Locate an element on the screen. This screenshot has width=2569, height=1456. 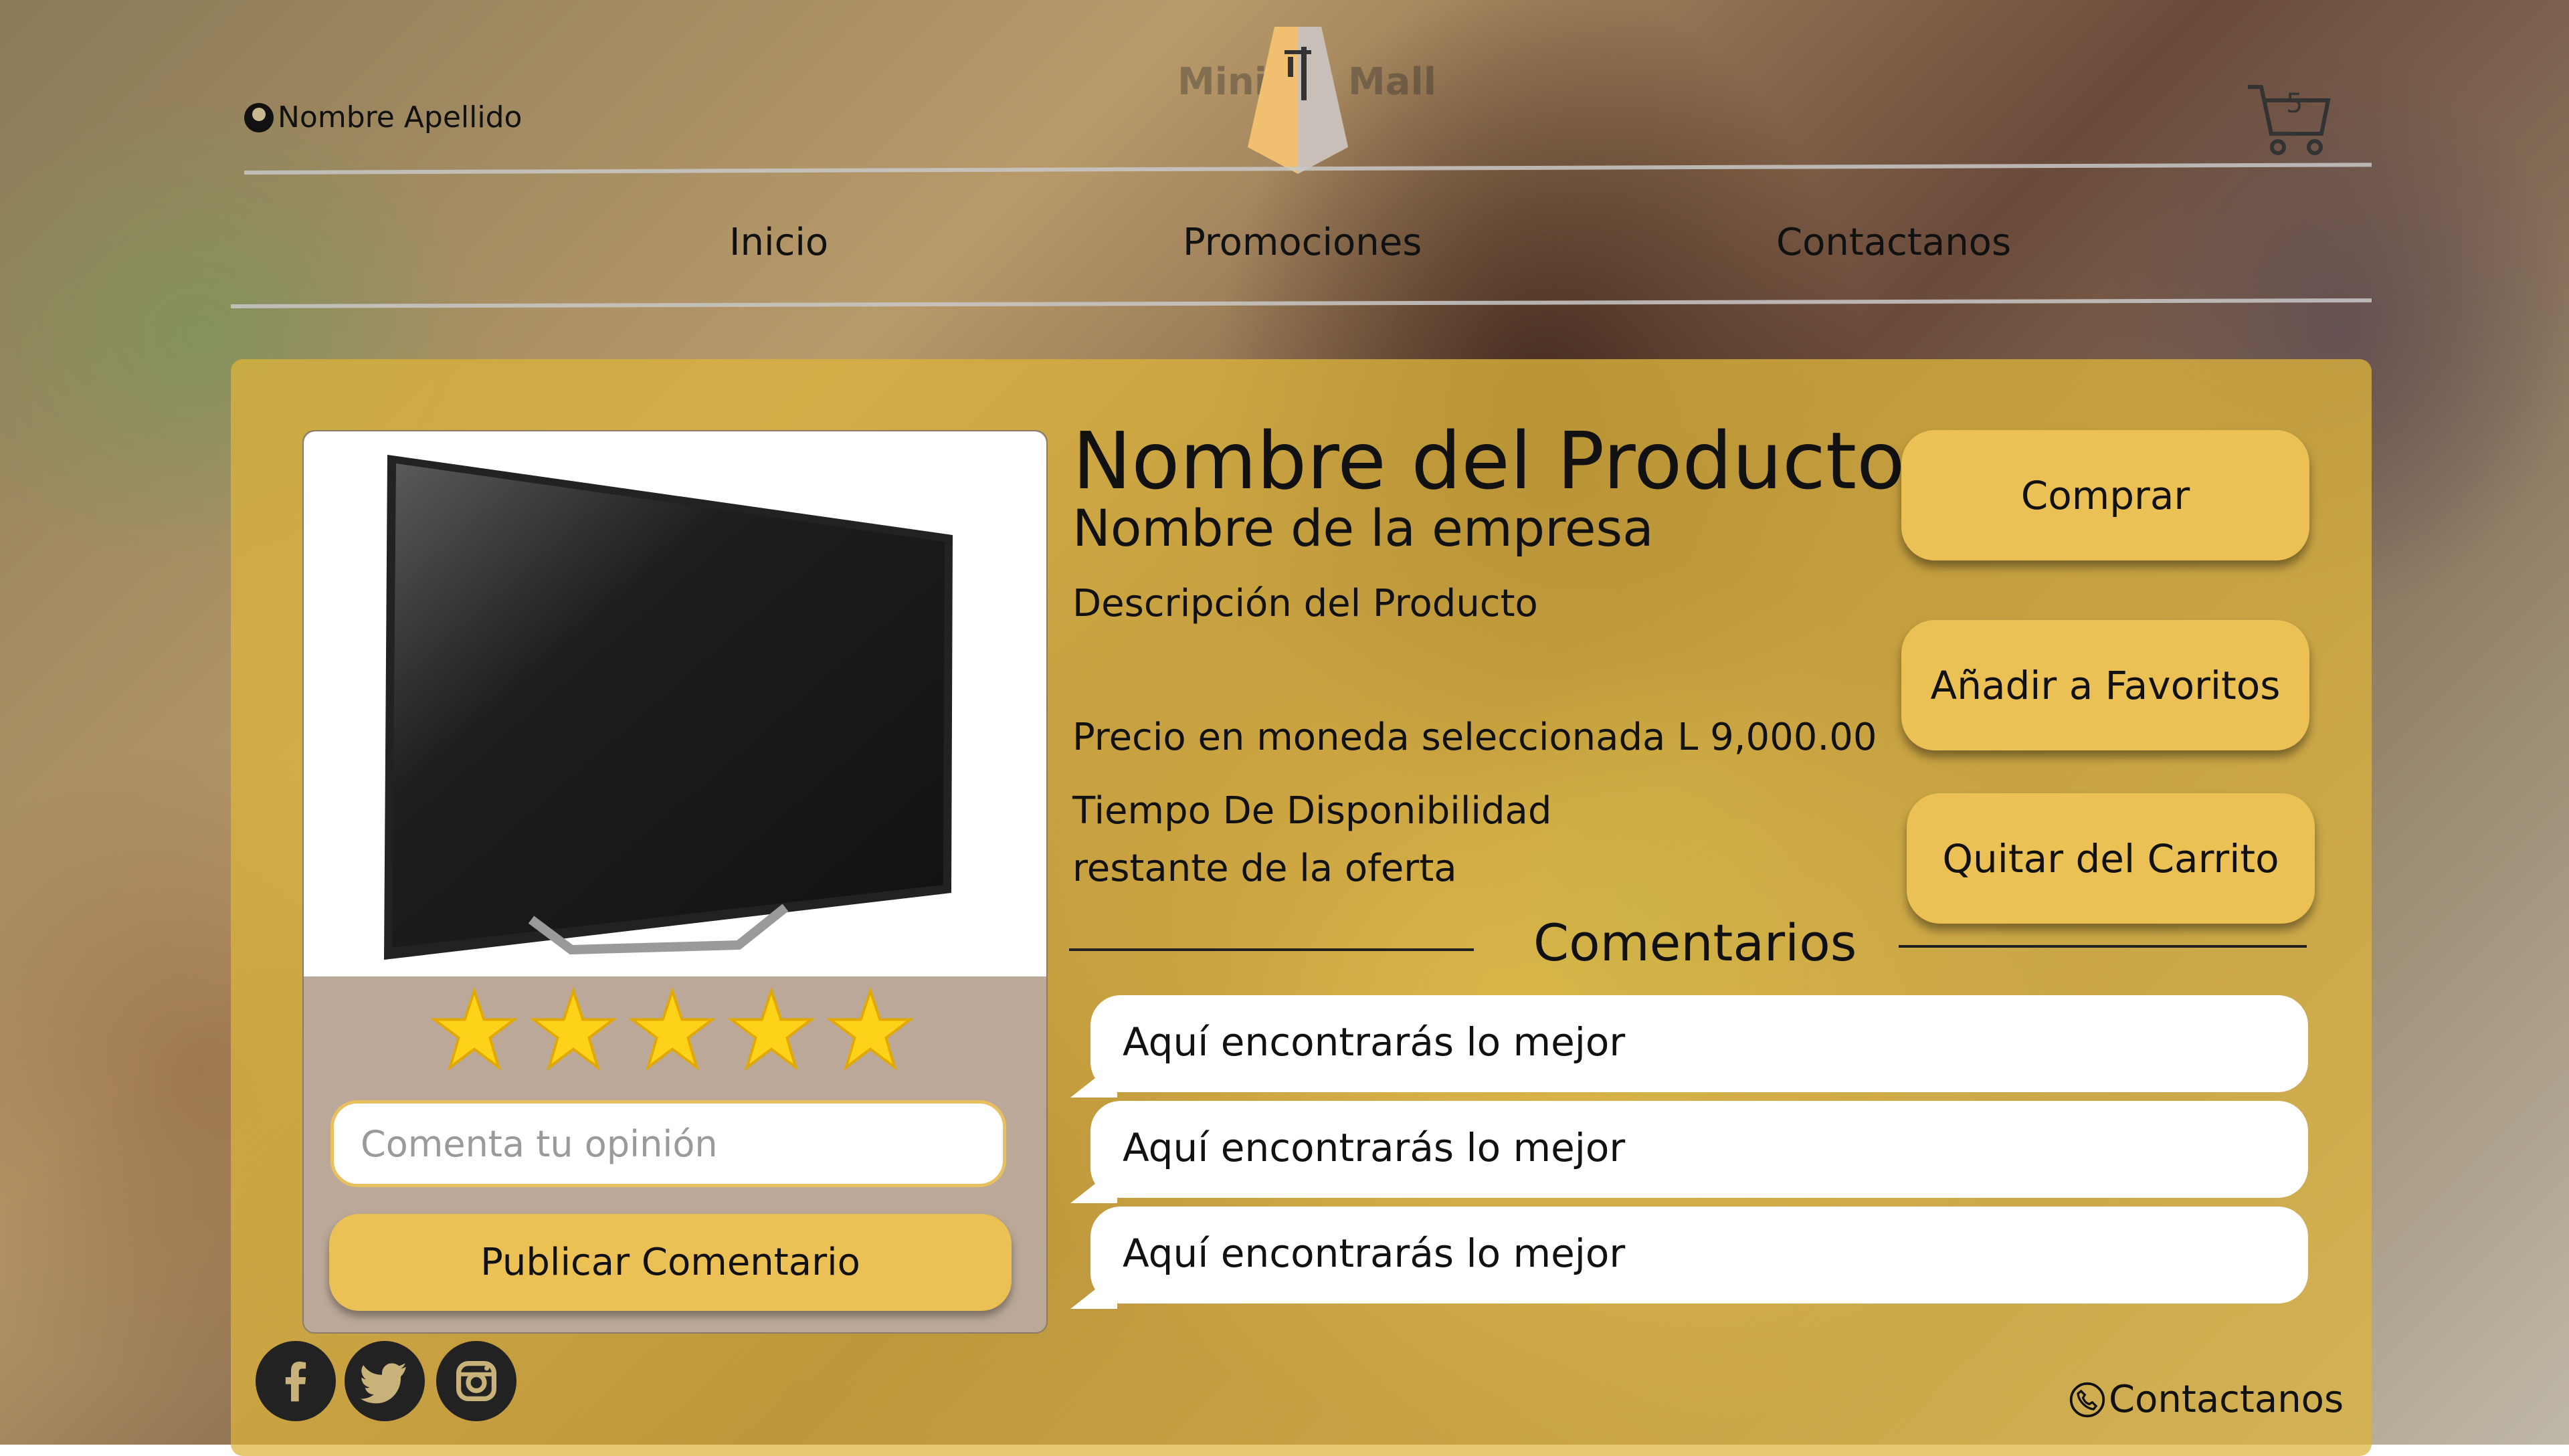
nav-promociones: Promociones is located at coordinates (1302, 242).